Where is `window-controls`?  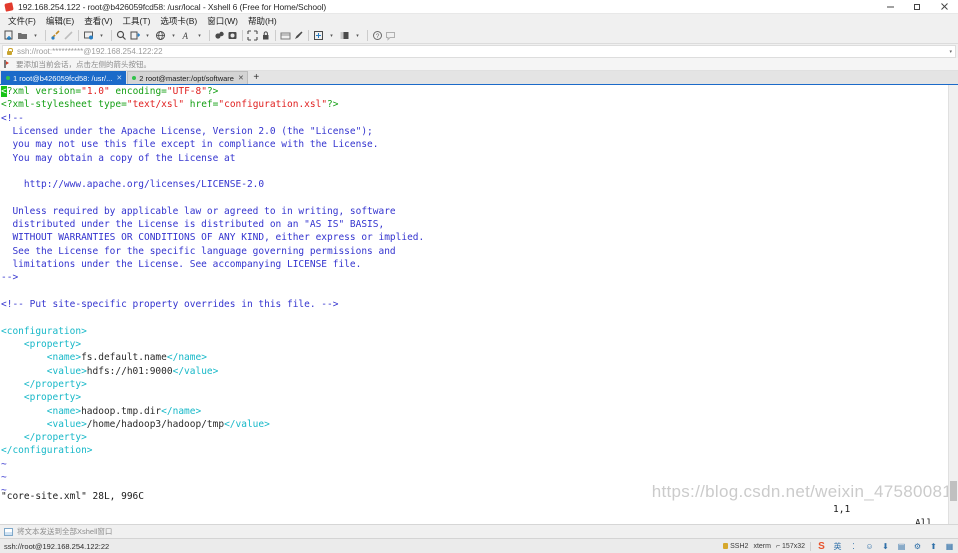
window-controls is located at coordinates (917, 7).